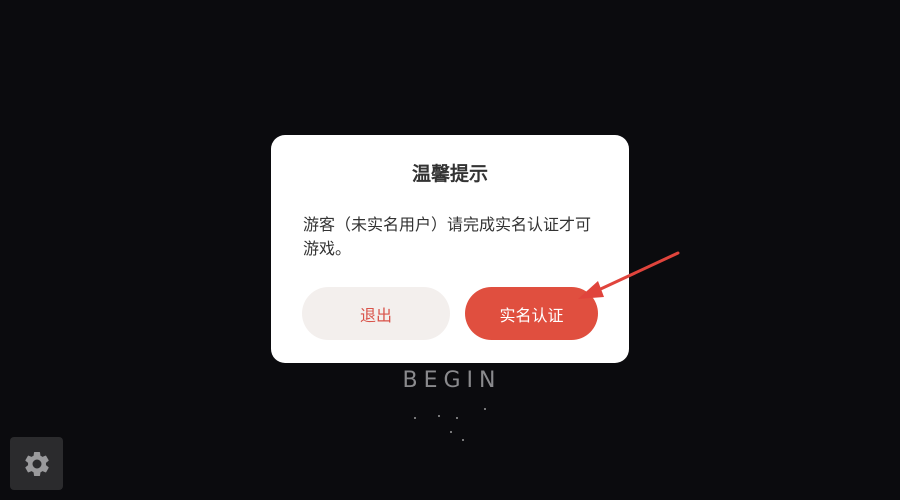 The image size is (900, 500). Describe the element at coordinates (449, 174) in the screenshot. I see `dialog-title: 温馨提示` at that location.